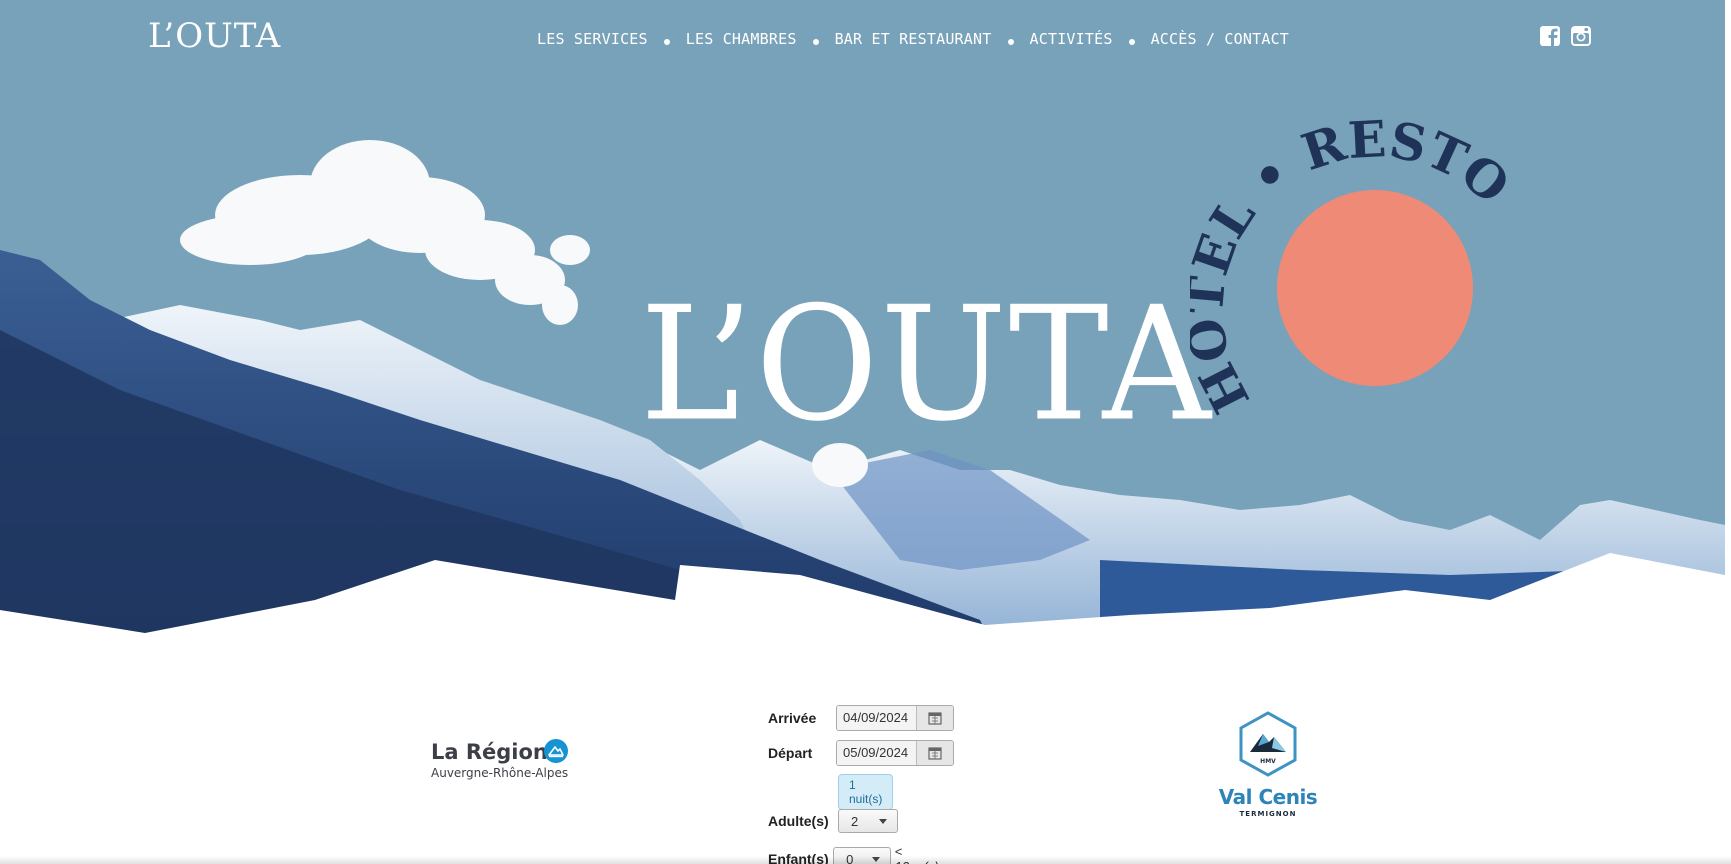  I want to click on brand-logo: L’OUTA, so click(214, 36).